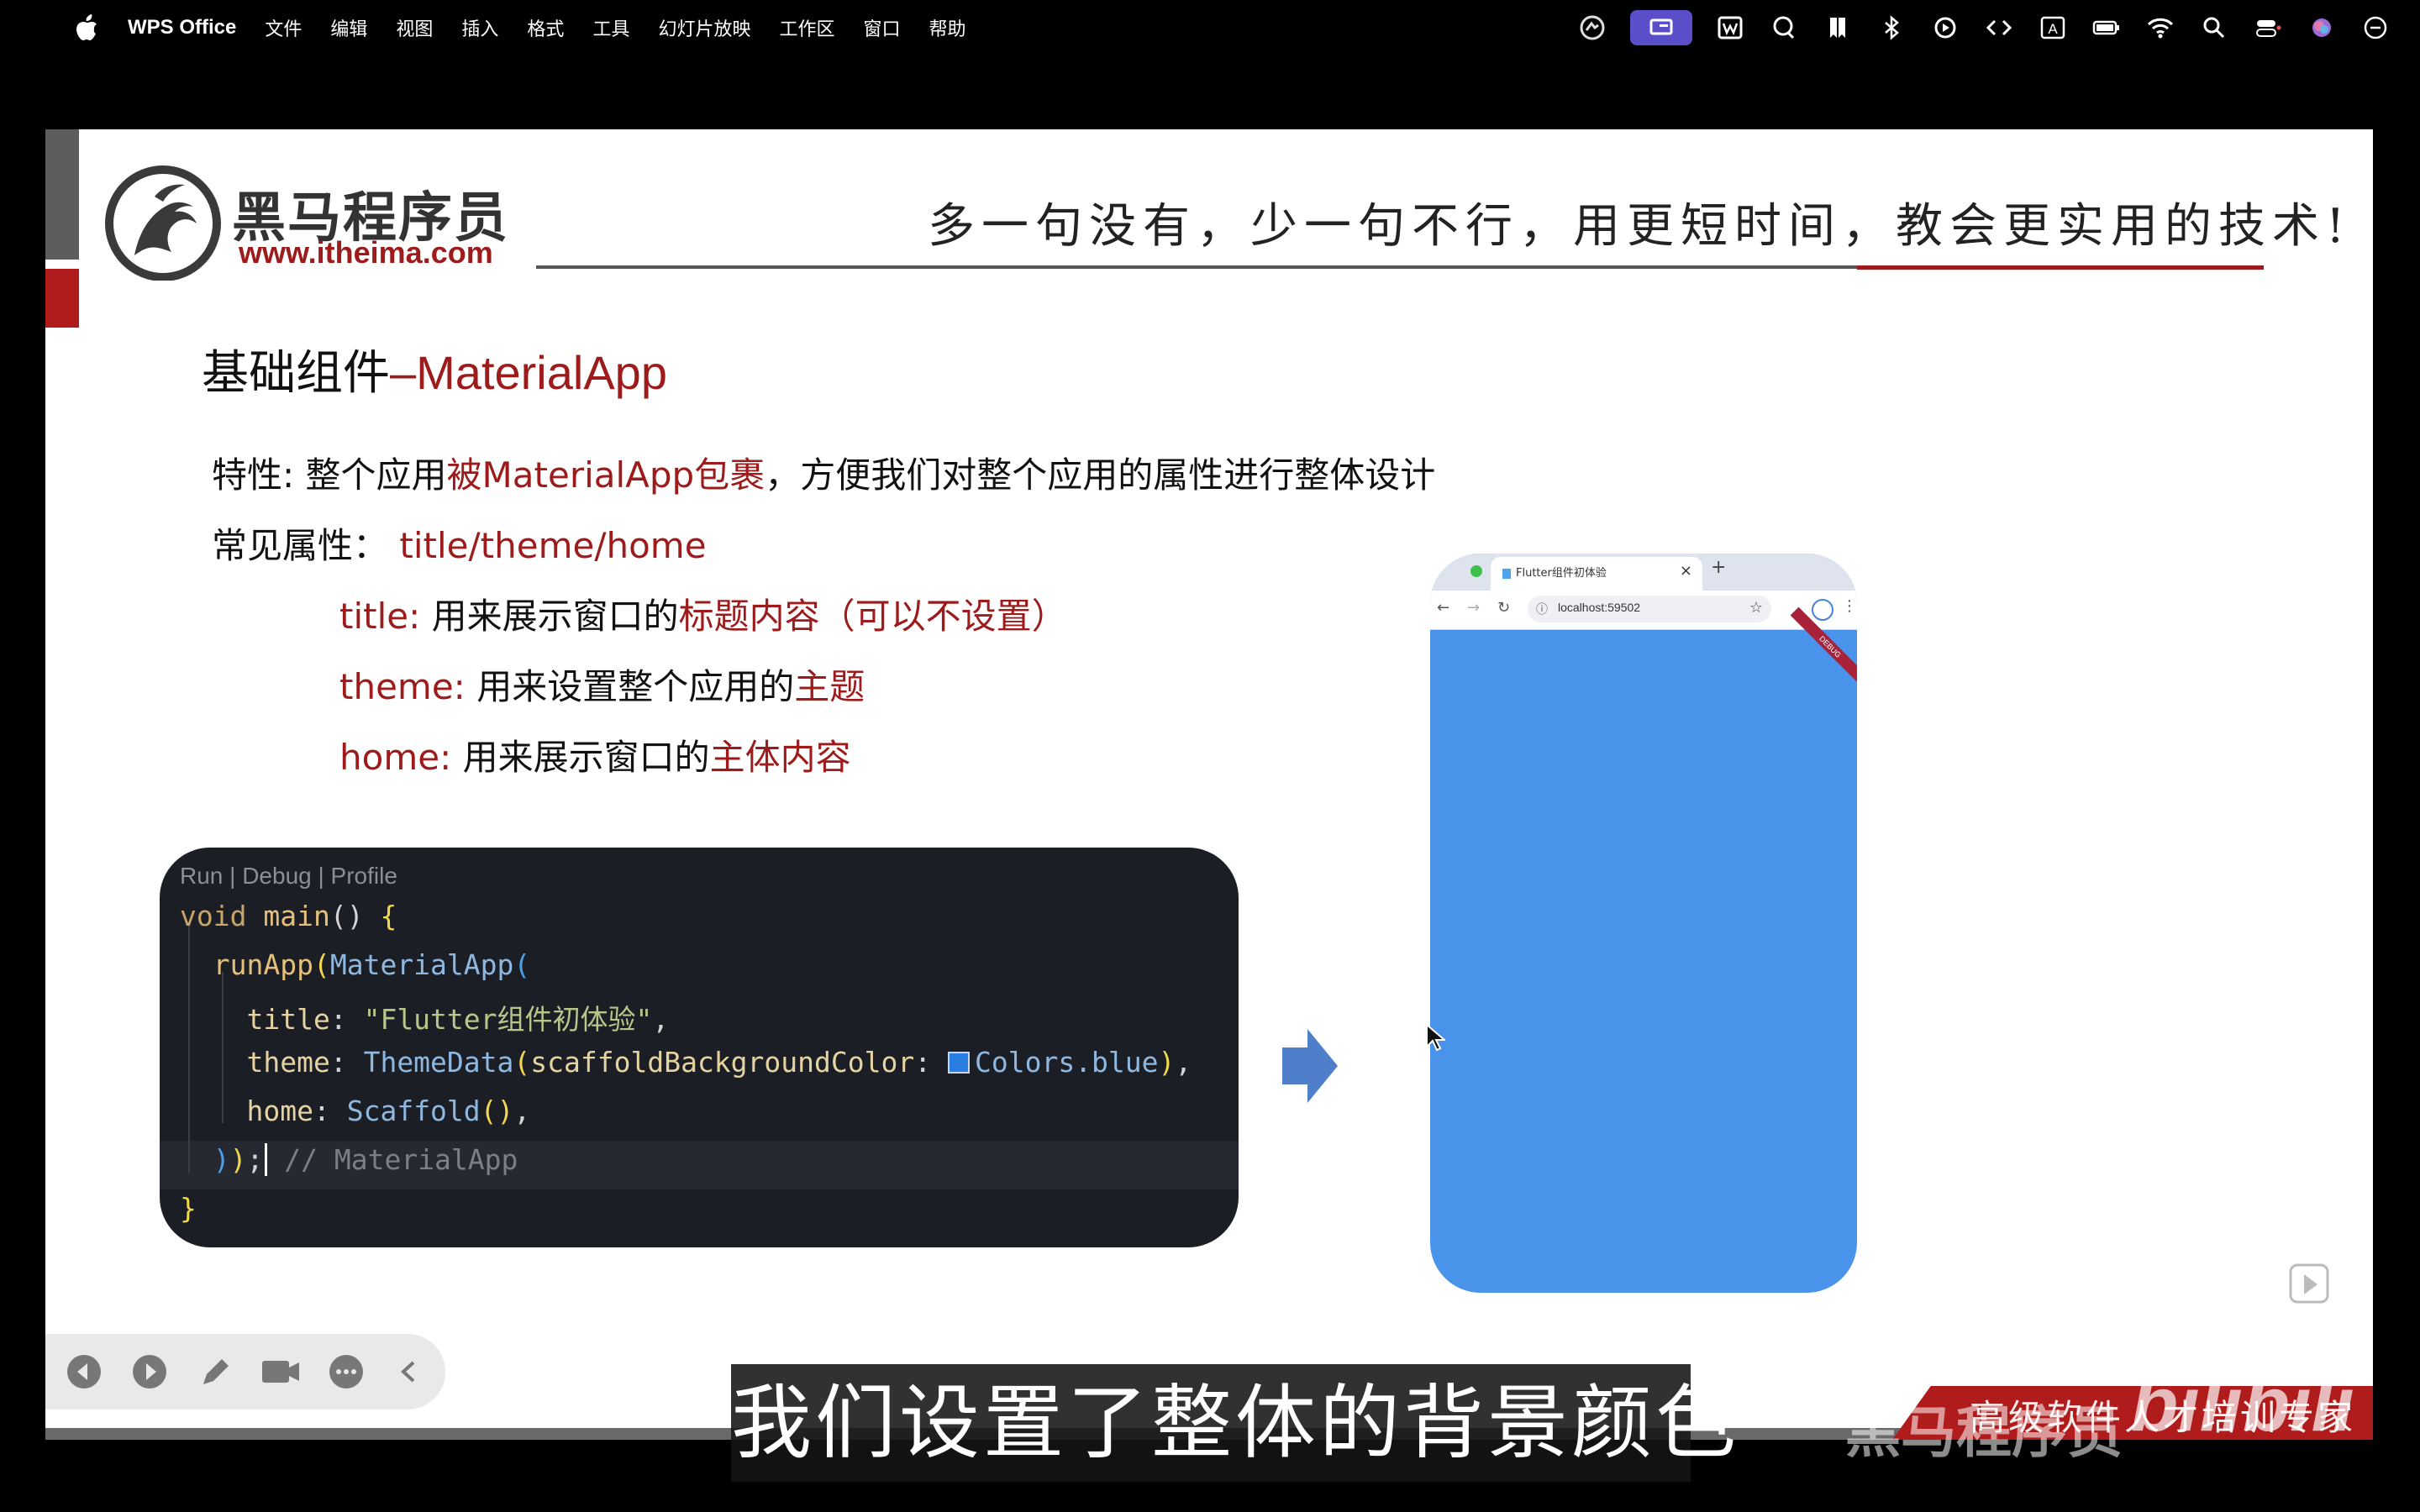 This screenshot has width=2420, height=1512. I want to click on menu-slideshow: 幻灯片放映, so click(704, 27).